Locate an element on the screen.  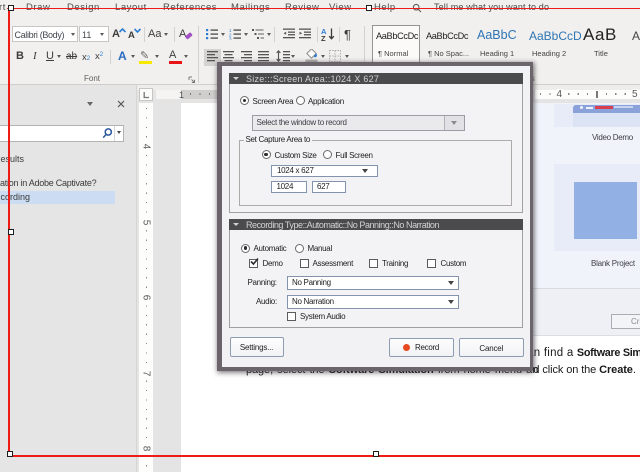
svg-text: 3 is located at coordinates (230, 39).